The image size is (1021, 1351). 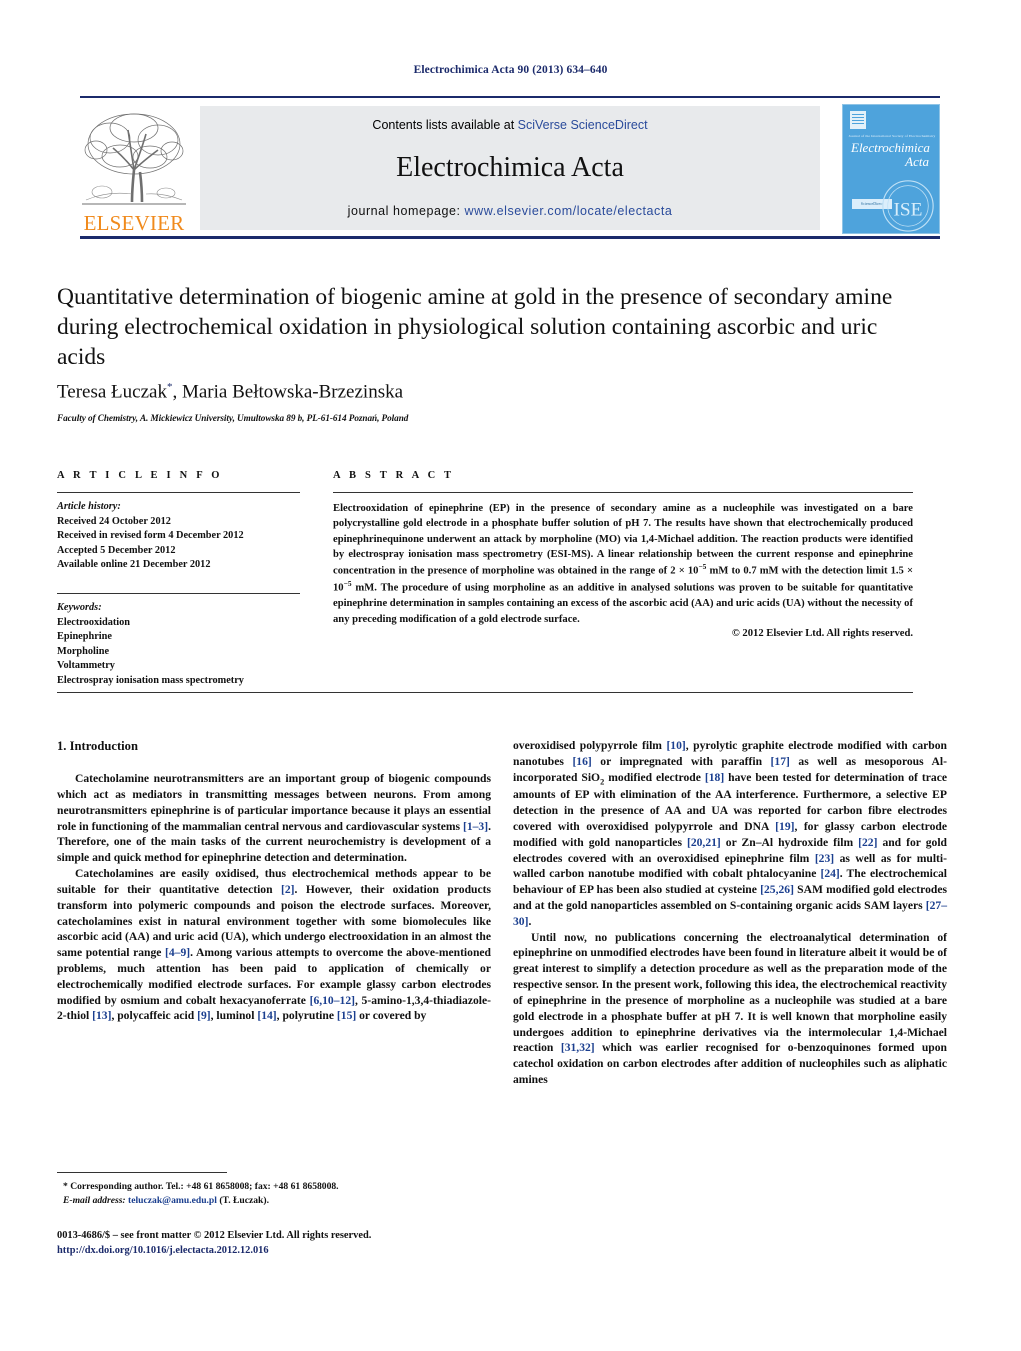 What do you see at coordinates (394, 475) in the screenshot?
I see `abstract-heading: A B S T R A C T` at bounding box center [394, 475].